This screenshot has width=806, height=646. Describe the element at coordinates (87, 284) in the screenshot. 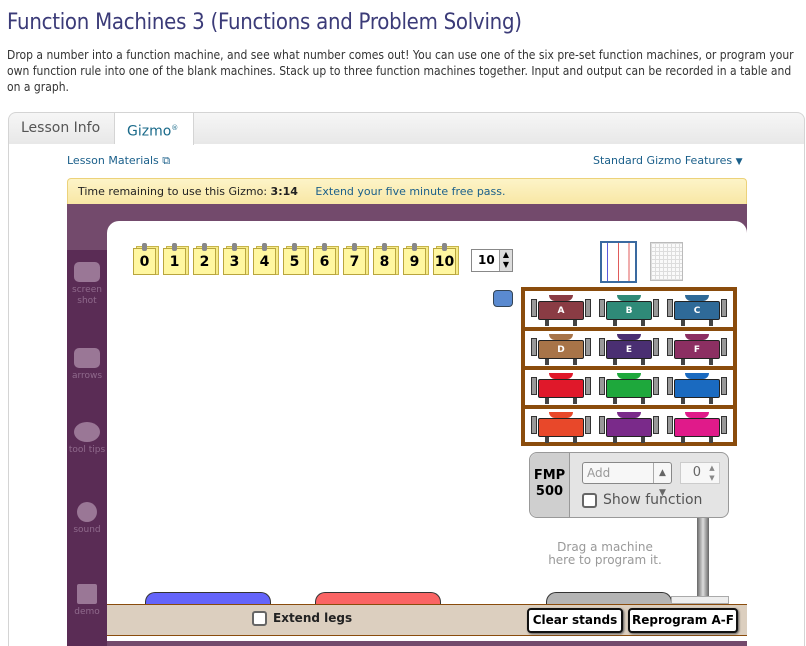

I see `sidebar-screenshot: screen shot` at that location.